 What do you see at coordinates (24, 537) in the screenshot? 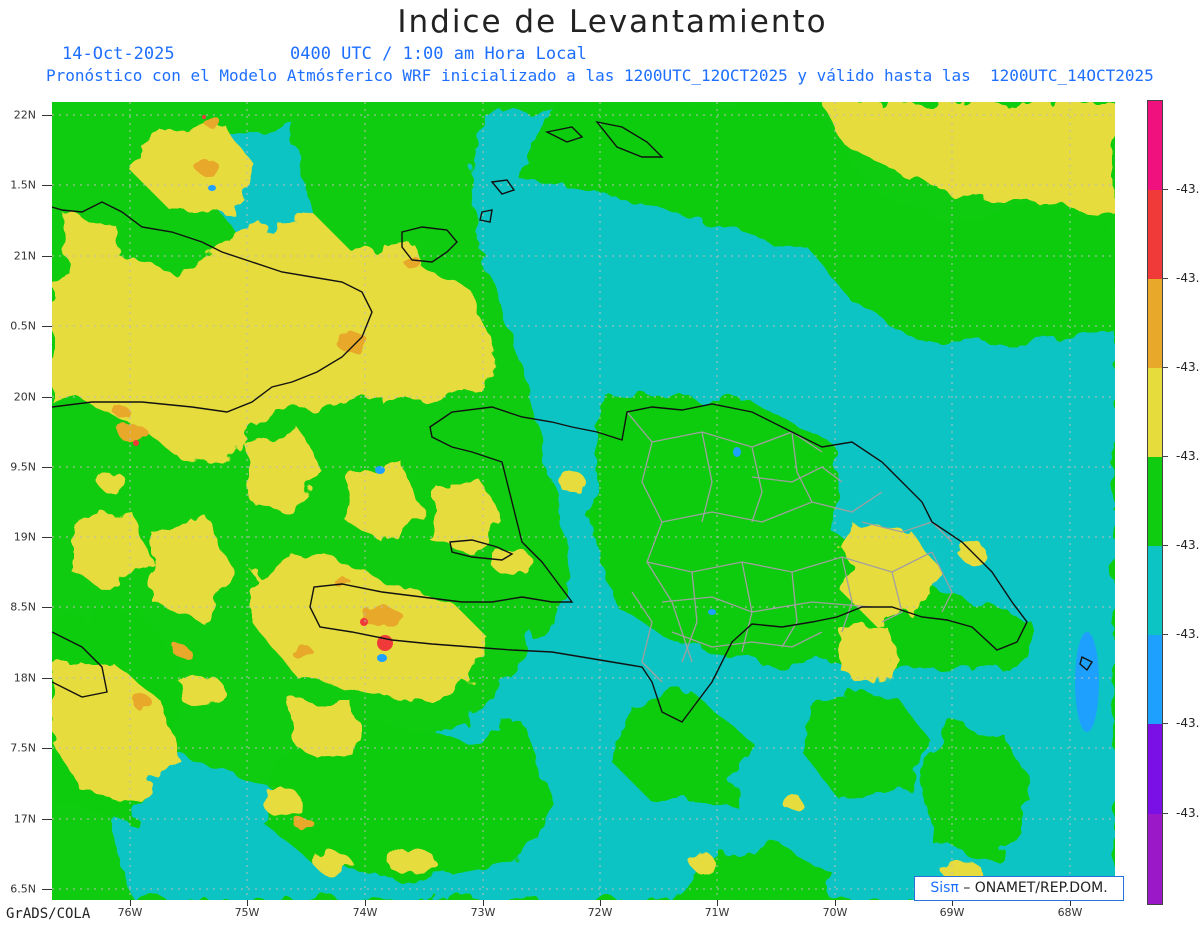
I see `y-tick-label: 19N` at bounding box center [24, 537].